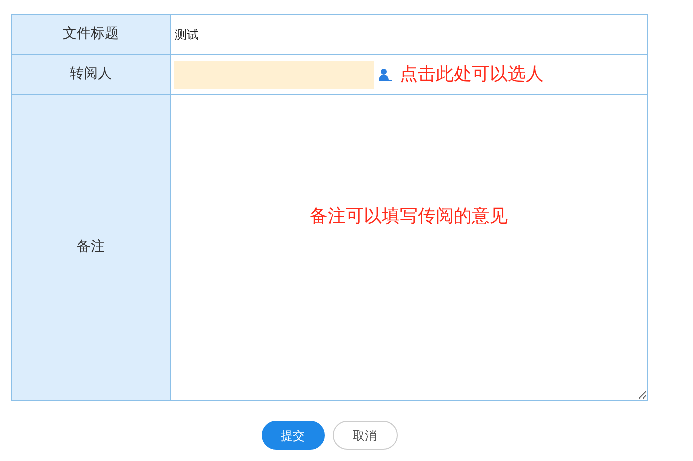 This screenshot has width=693, height=461. Describe the element at coordinates (91, 74) in the screenshot. I see `field-label: 转阅人` at that location.